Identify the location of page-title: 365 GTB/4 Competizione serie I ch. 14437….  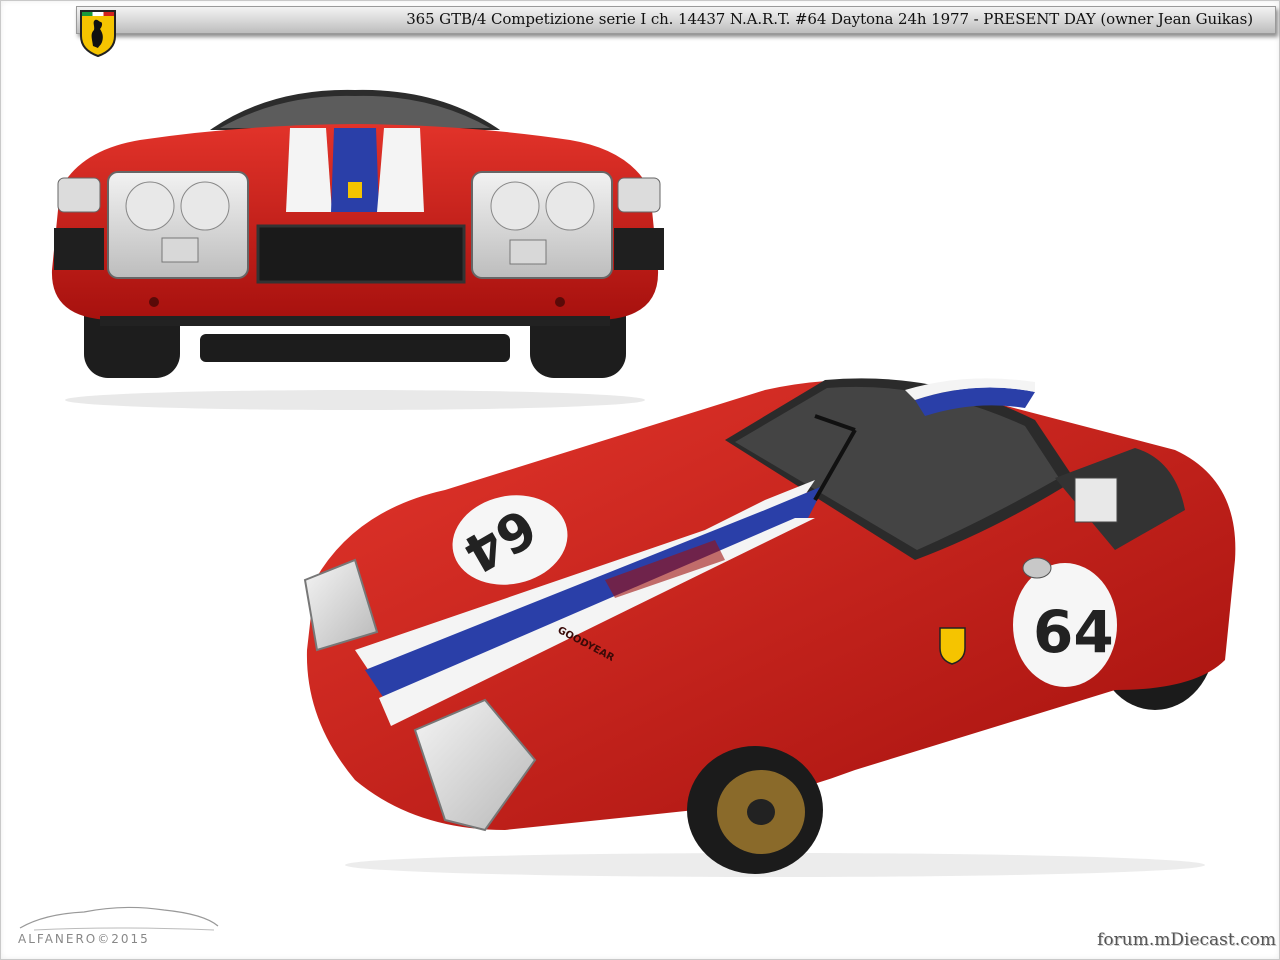
(829, 19).